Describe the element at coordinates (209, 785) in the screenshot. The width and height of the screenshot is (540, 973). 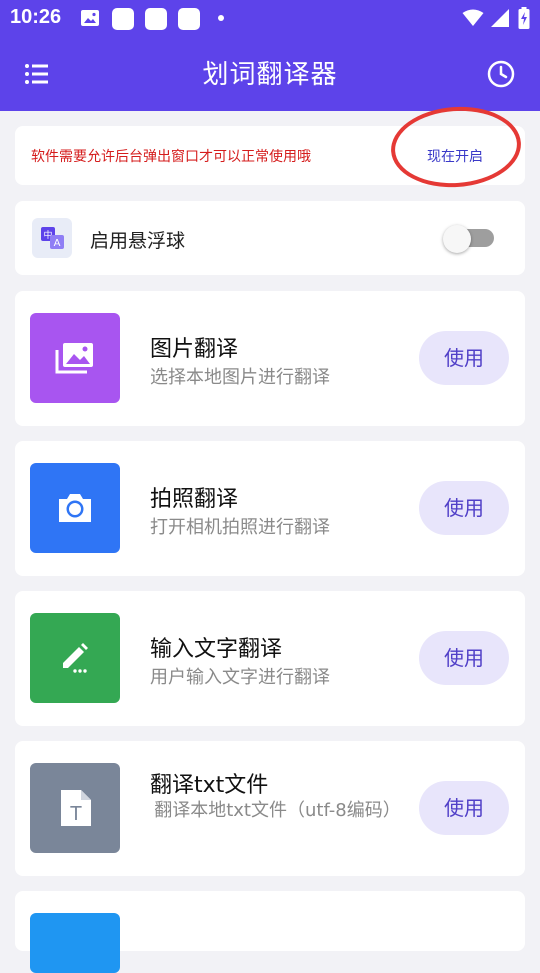
I see `feature-title: 翻译txt文件` at that location.